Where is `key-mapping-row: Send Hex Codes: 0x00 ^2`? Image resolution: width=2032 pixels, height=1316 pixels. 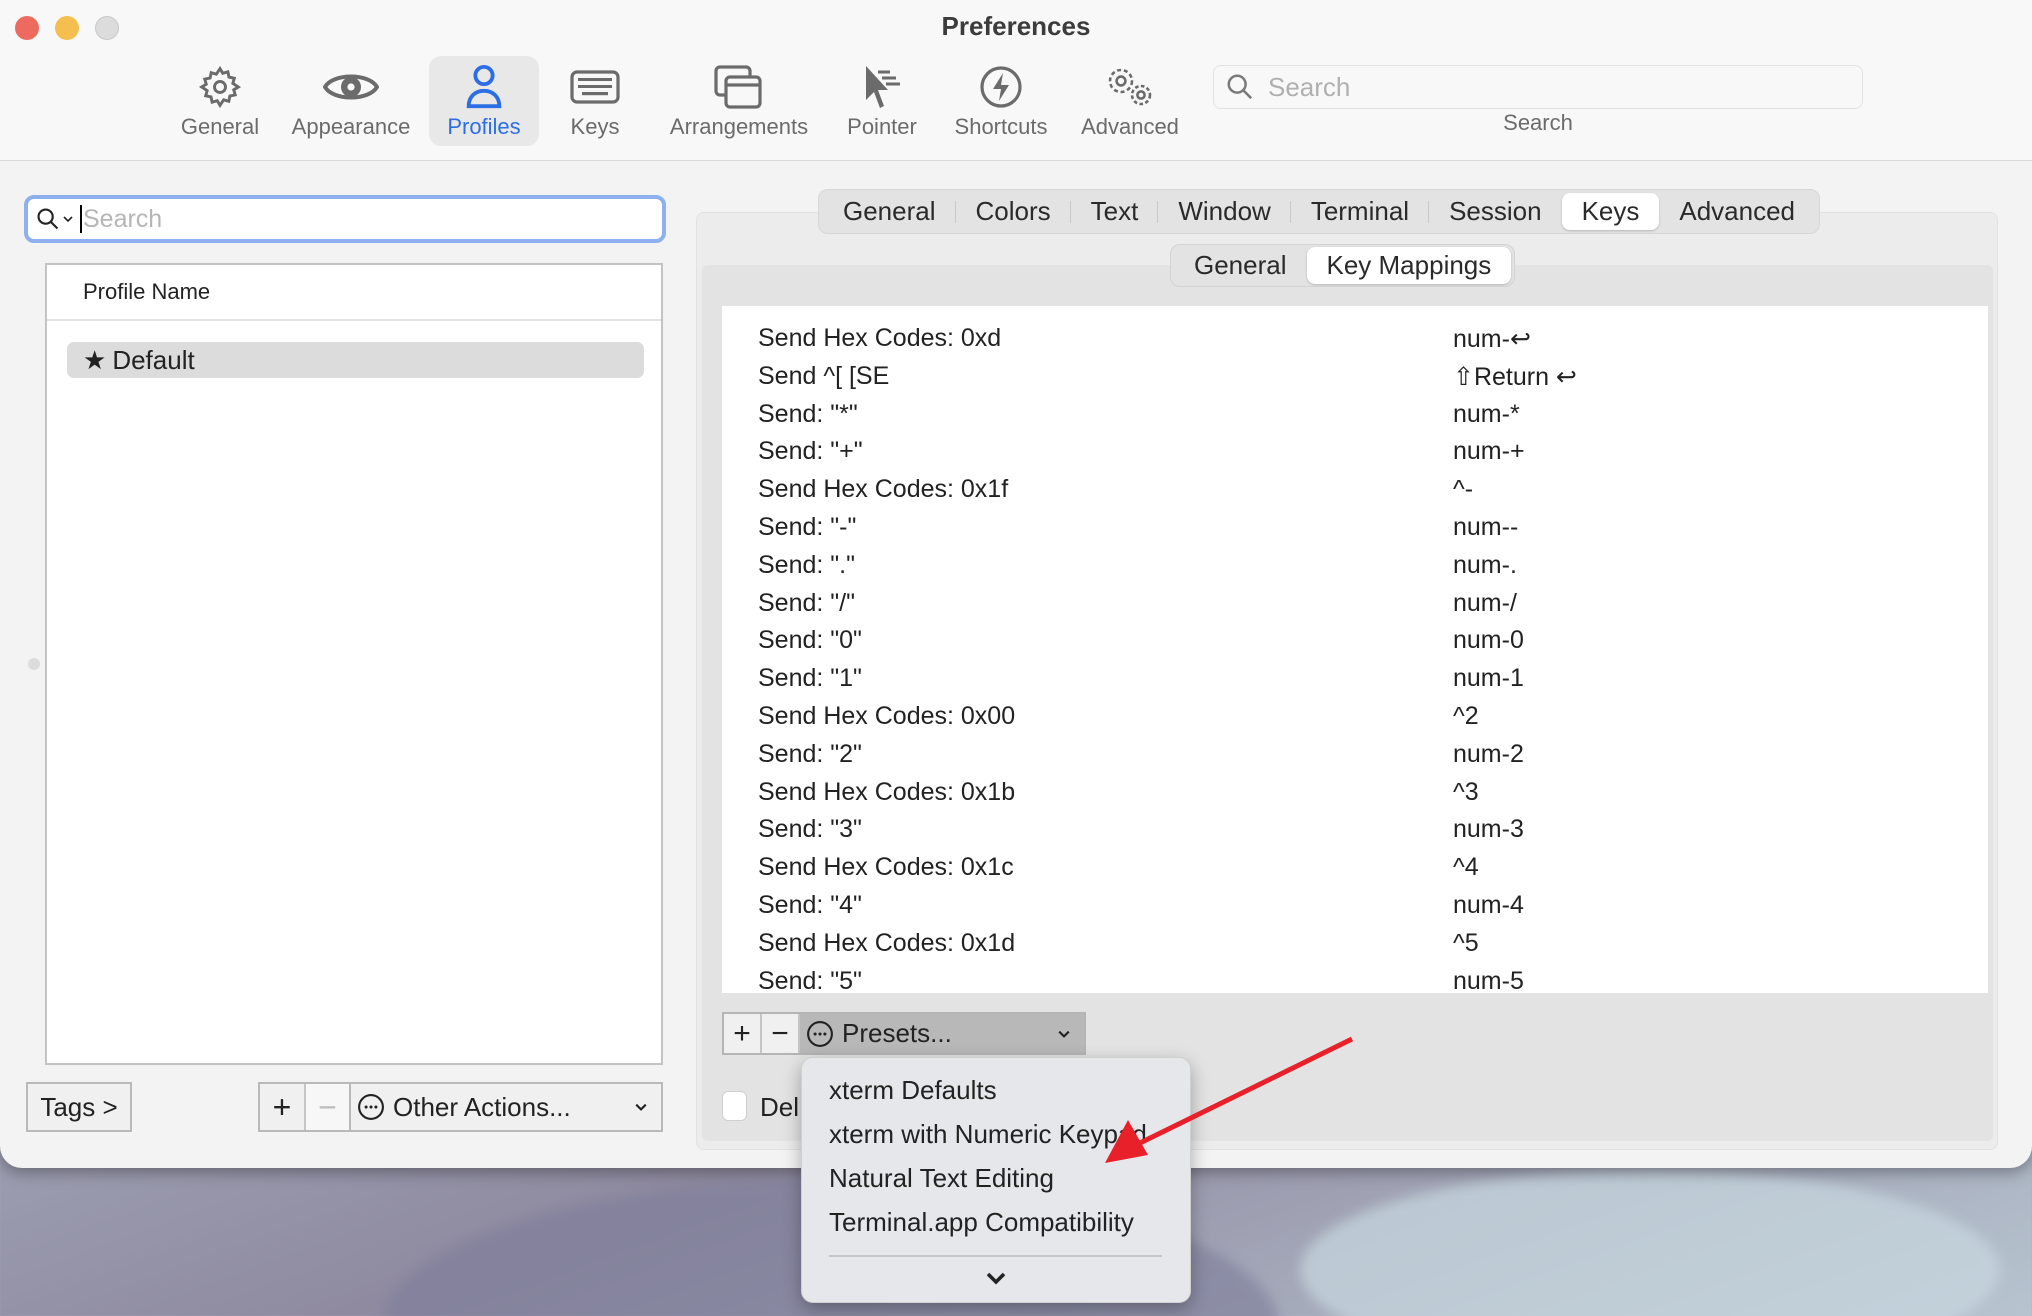
key-mapping-row: Send Hex Codes: 0x00 ^2 is located at coordinates (1355, 719).